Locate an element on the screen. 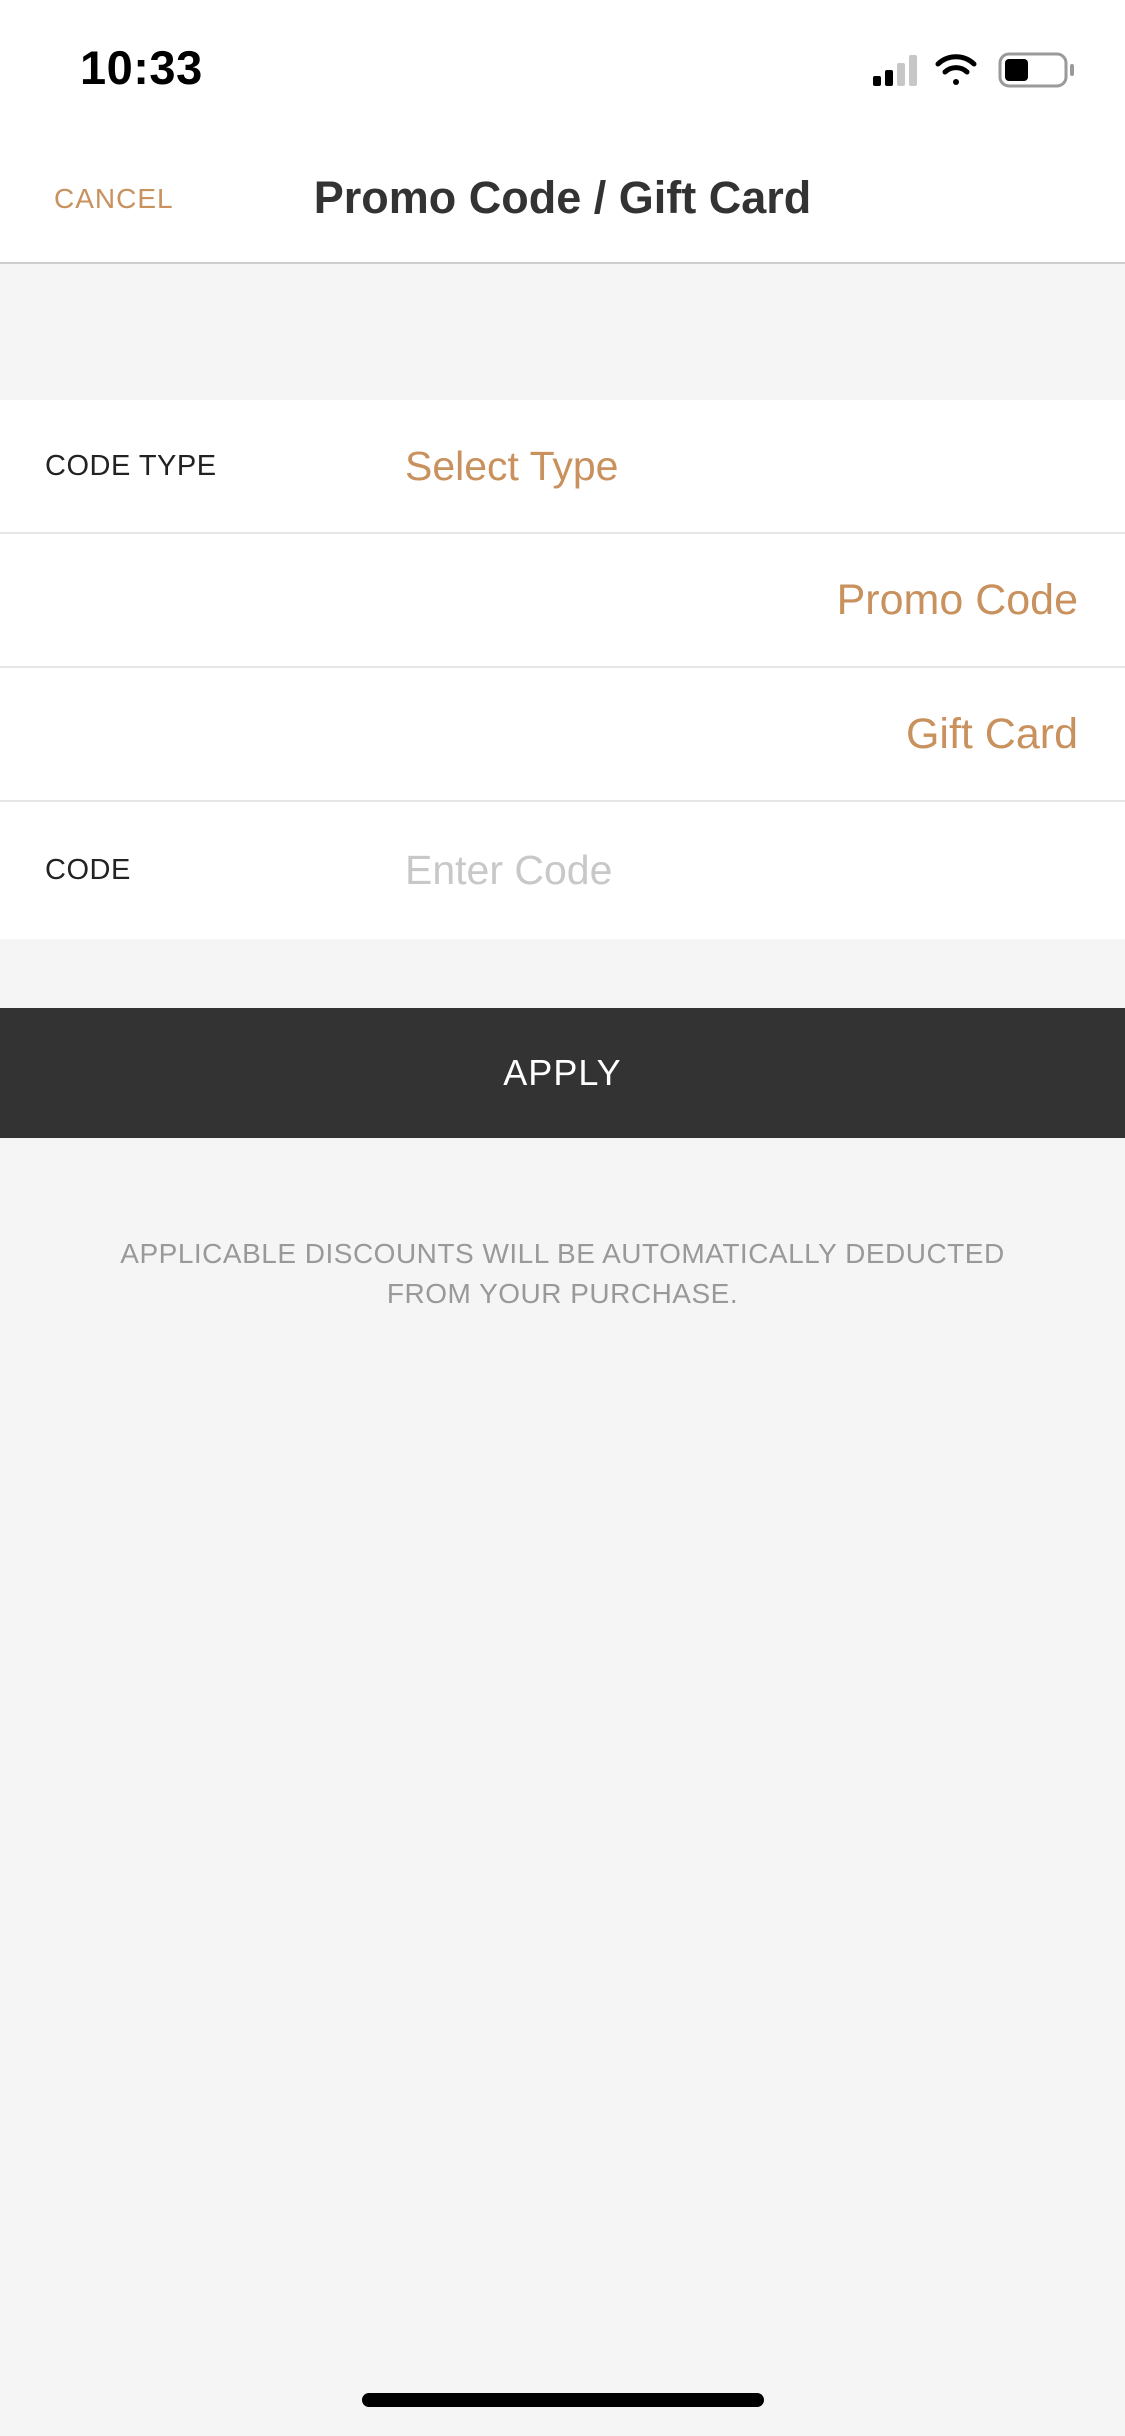  code-type-row: CODE TYPE Select Type is located at coordinates (562, 467).